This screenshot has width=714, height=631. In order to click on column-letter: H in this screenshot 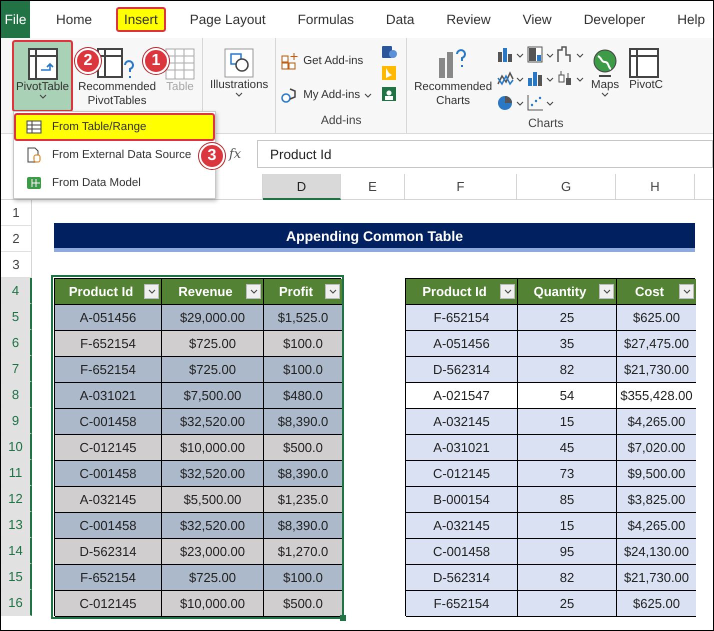, I will do `click(655, 187)`.